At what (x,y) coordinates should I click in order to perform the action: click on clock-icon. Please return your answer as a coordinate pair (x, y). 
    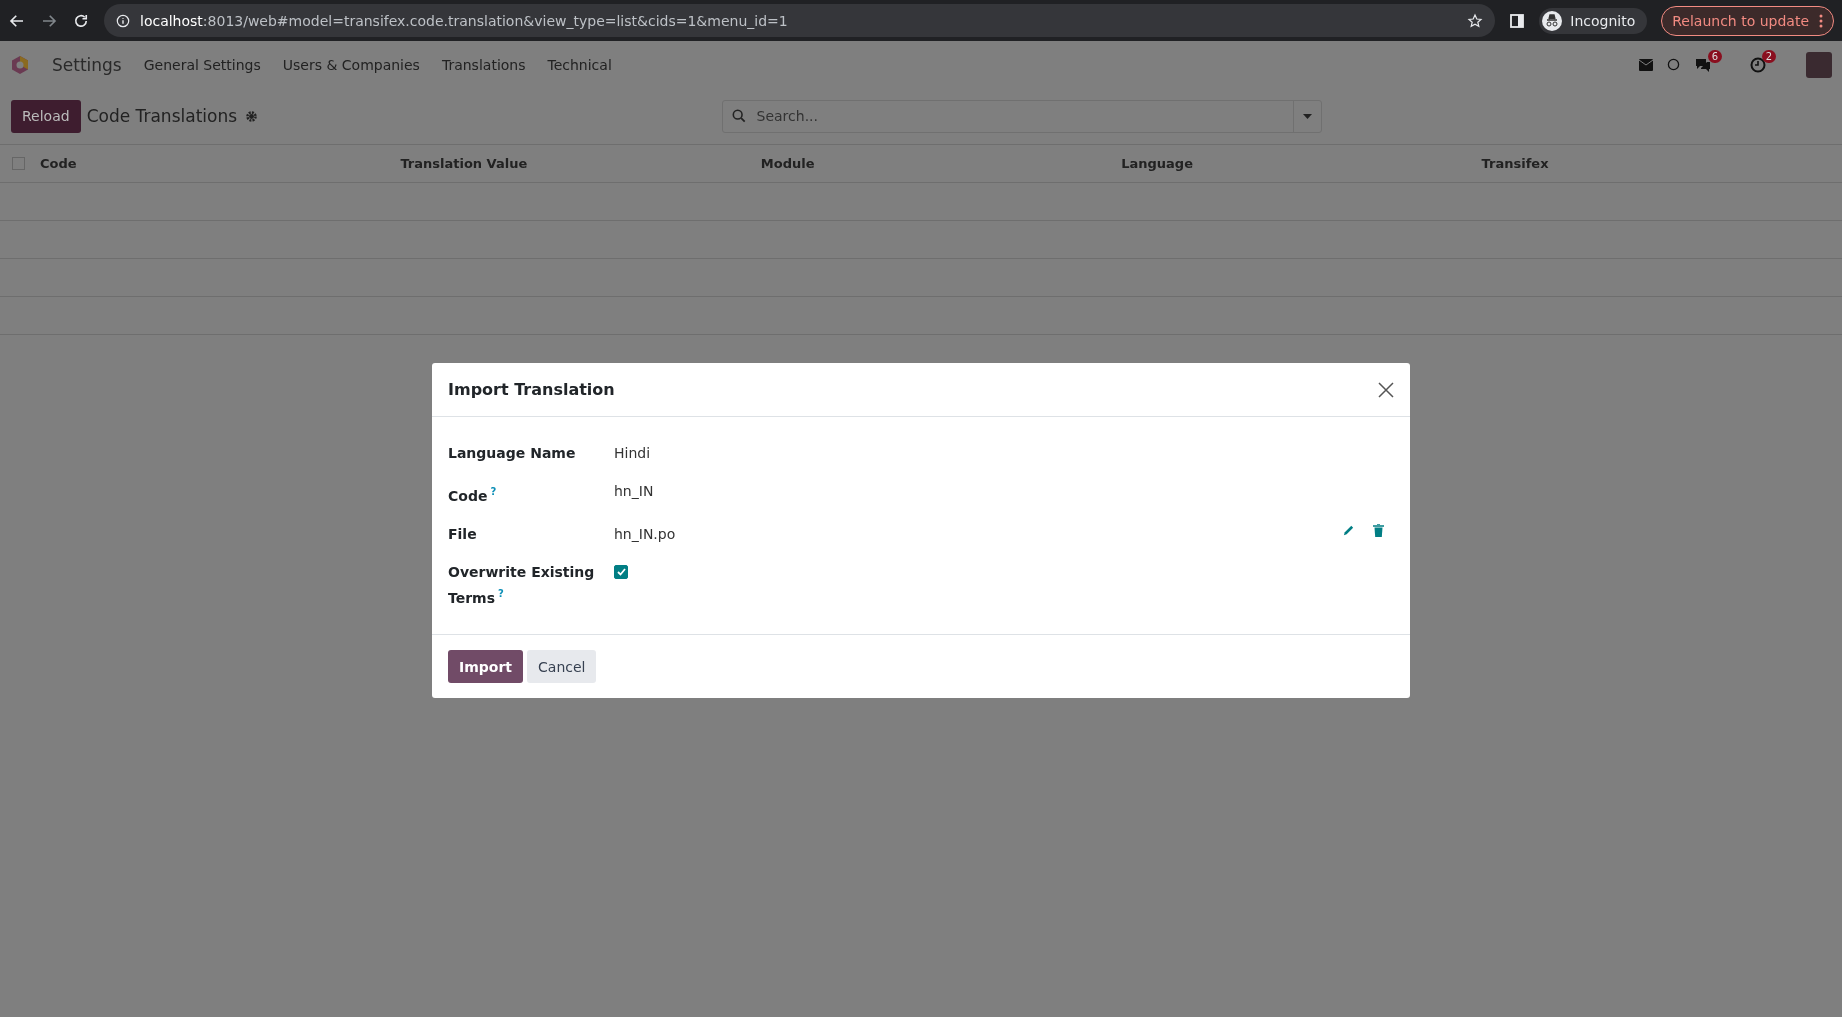
    Looking at the image, I should click on (1758, 64).